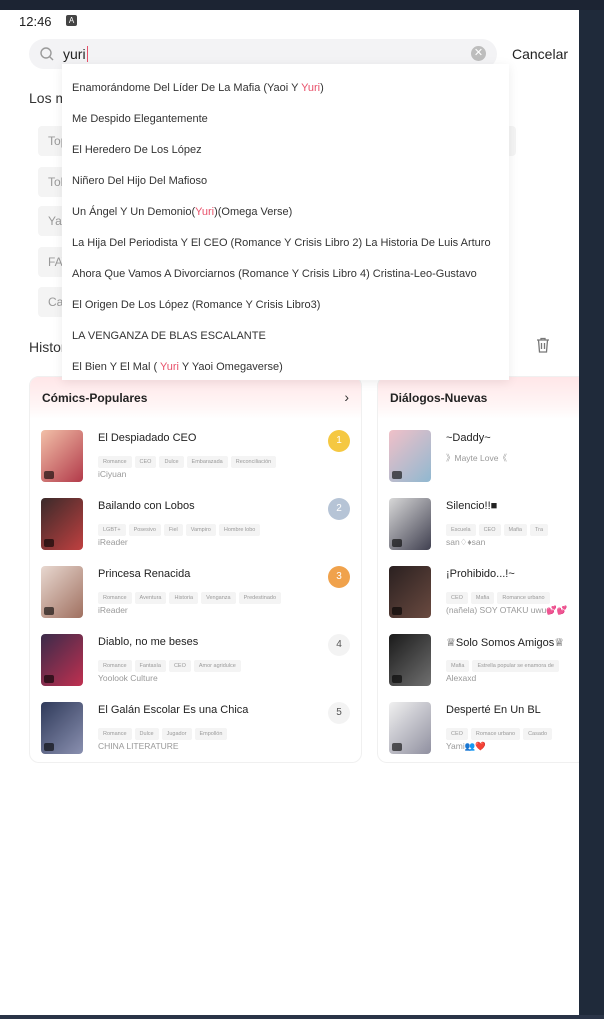 The image size is (604, 1019). Describe the element at coordinates (144, 574) in the screenshot. I see `book-title: Princesa Renacida` at that location.